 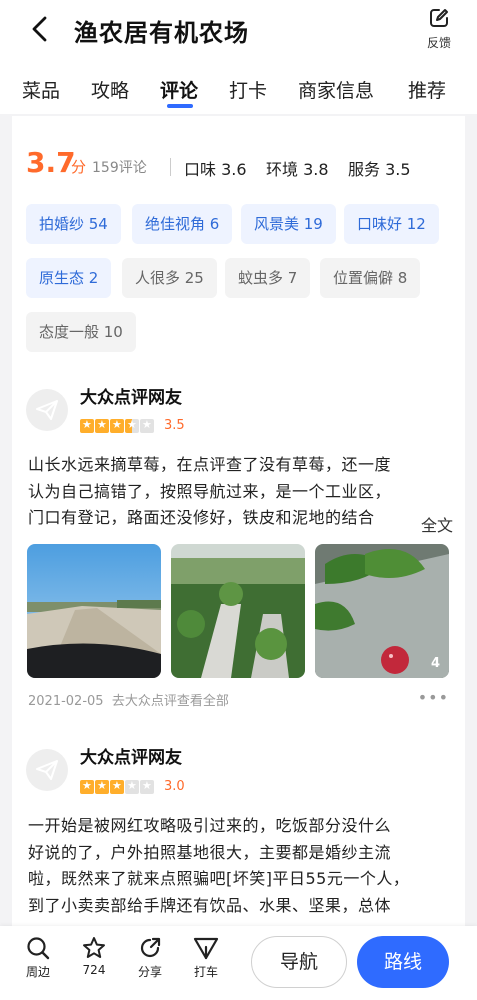 I want to click on active-tab-indicator, so click(x=180, y=106).